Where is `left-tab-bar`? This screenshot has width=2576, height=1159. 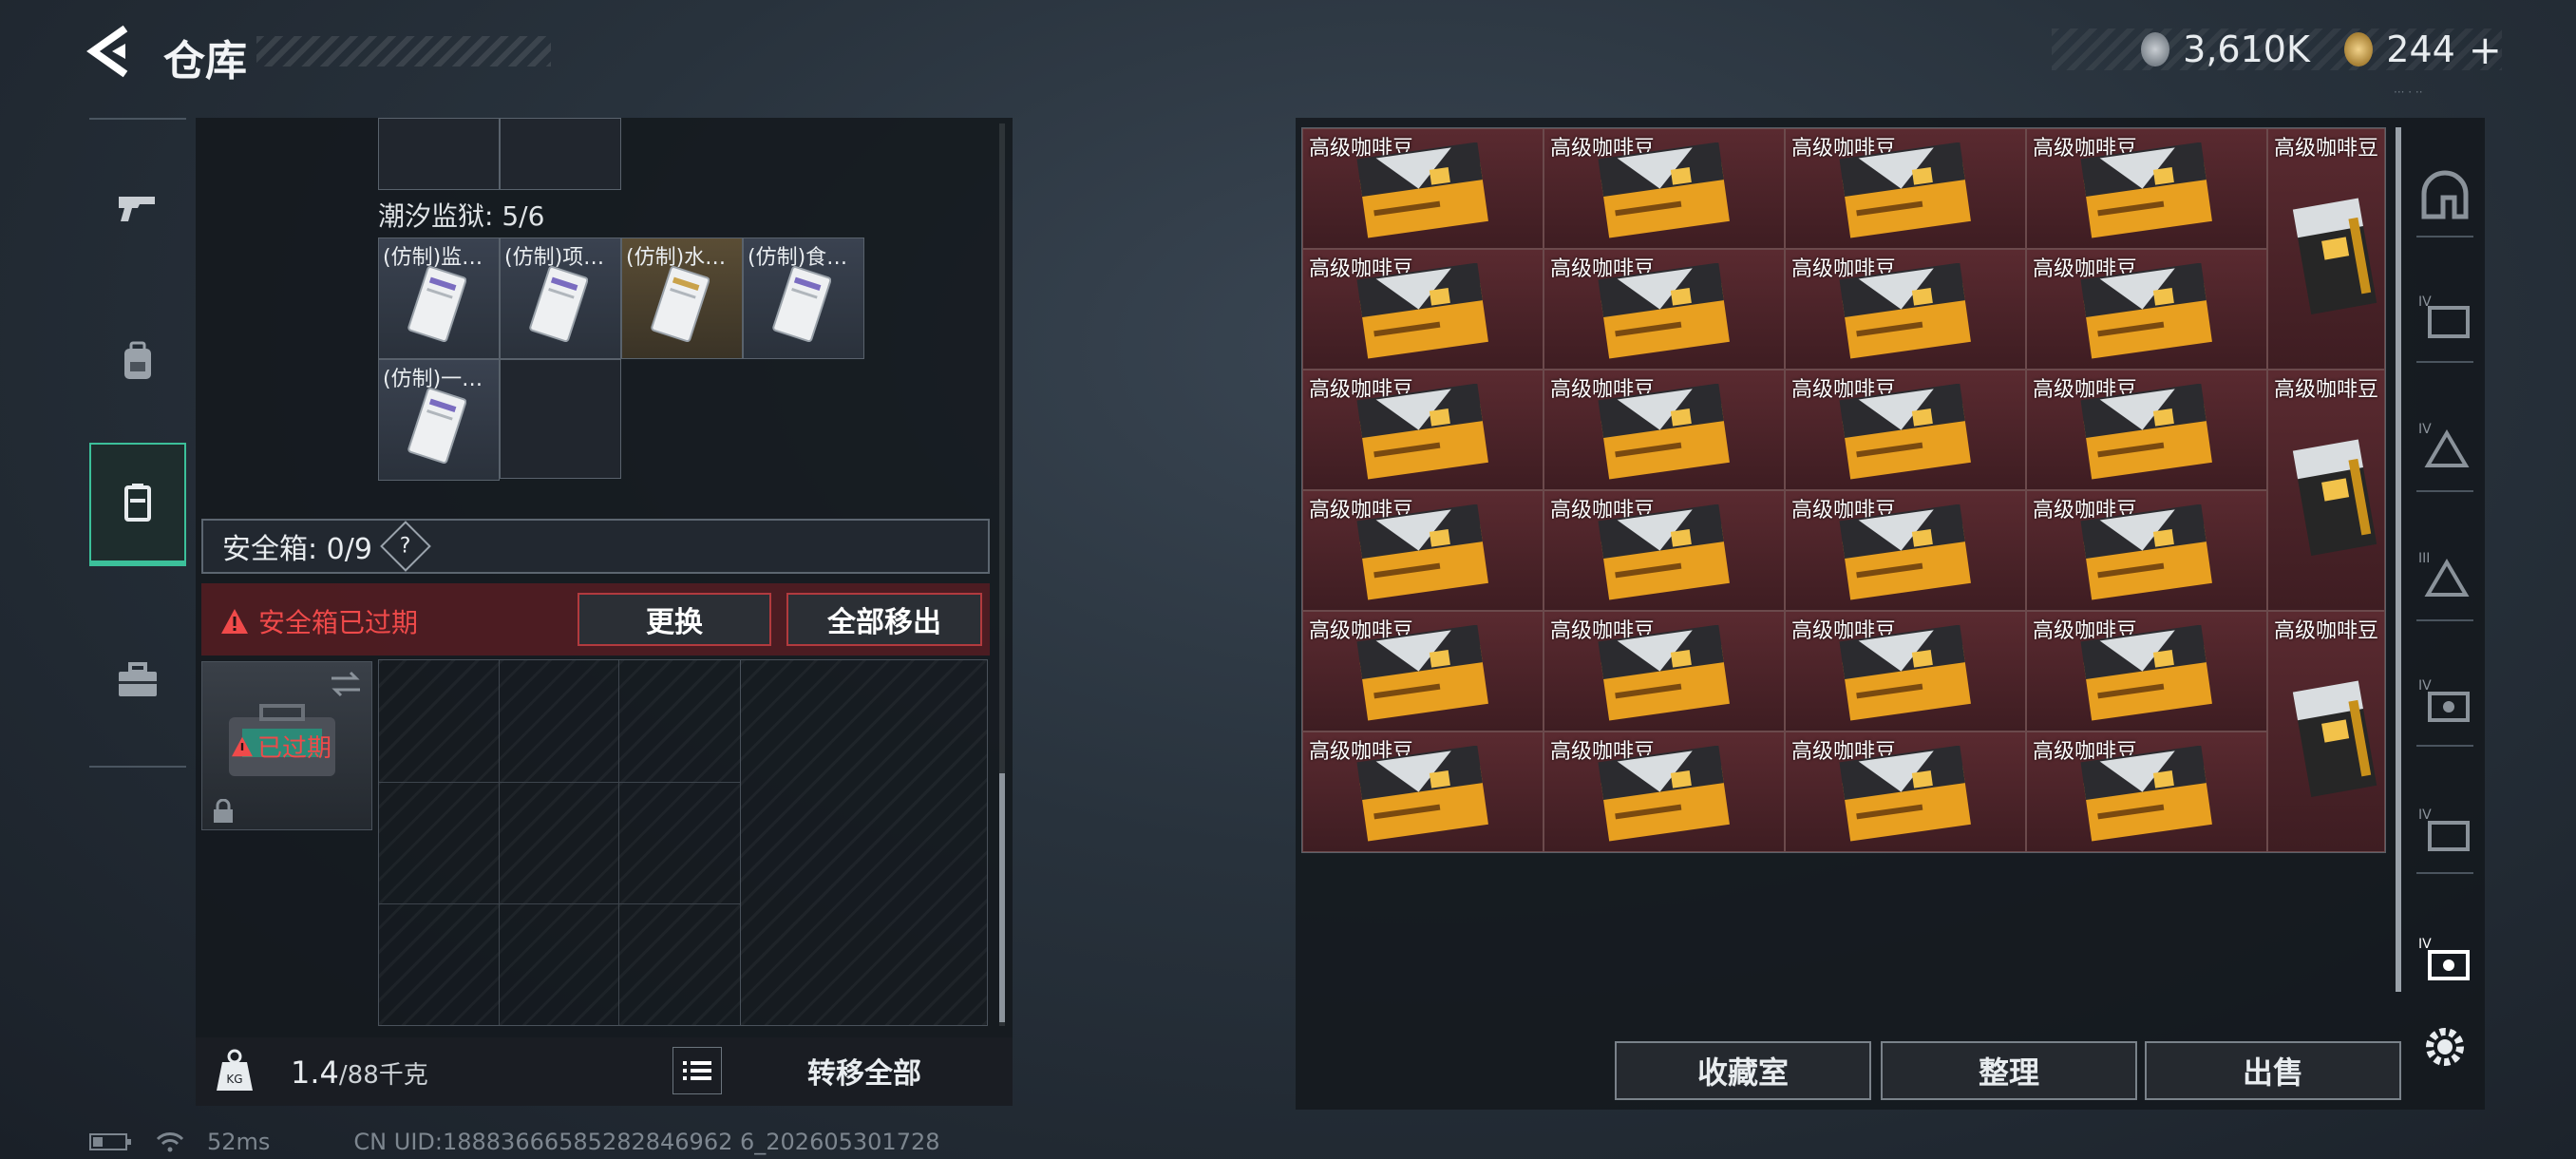
left-tab-bar is located at coordinates (137, 443).